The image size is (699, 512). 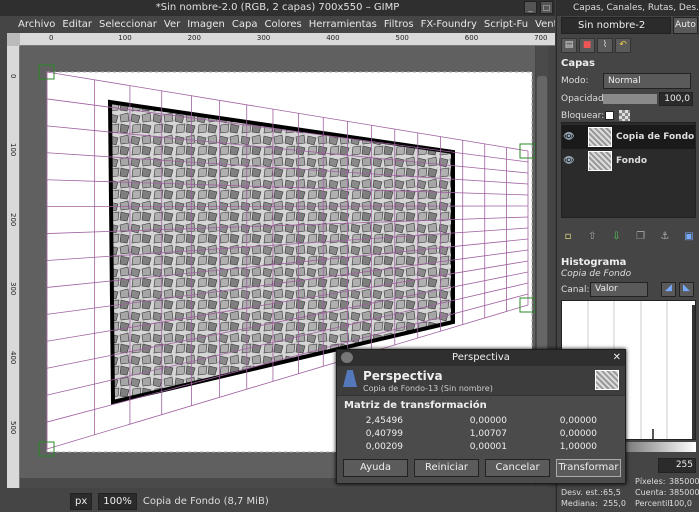 I want to click on statusbar: px 100% Copia de Fondo (8,7 MiB), so click(x=277, y=501).